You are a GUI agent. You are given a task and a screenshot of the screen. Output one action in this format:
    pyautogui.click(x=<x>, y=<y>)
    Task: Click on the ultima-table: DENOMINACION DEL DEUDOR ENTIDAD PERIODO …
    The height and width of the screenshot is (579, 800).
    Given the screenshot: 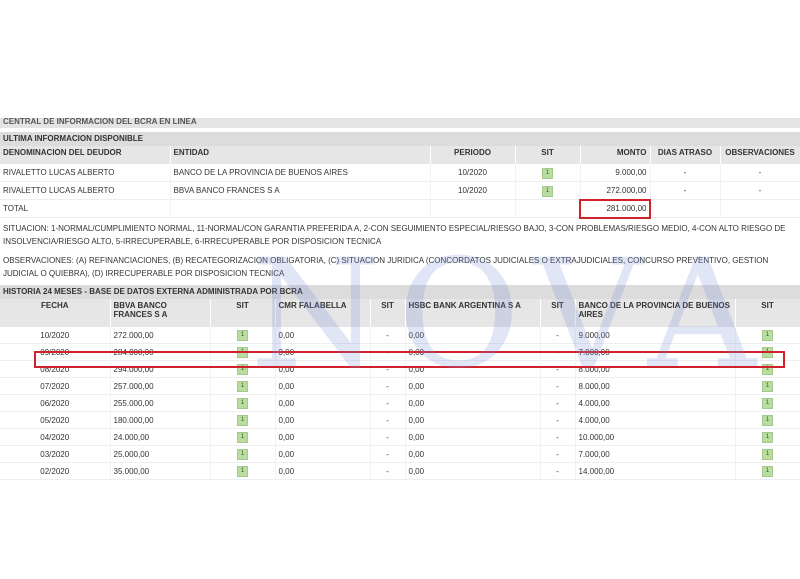 What is the action you would take?
    pyautogui.click(x=400, y=182)
    